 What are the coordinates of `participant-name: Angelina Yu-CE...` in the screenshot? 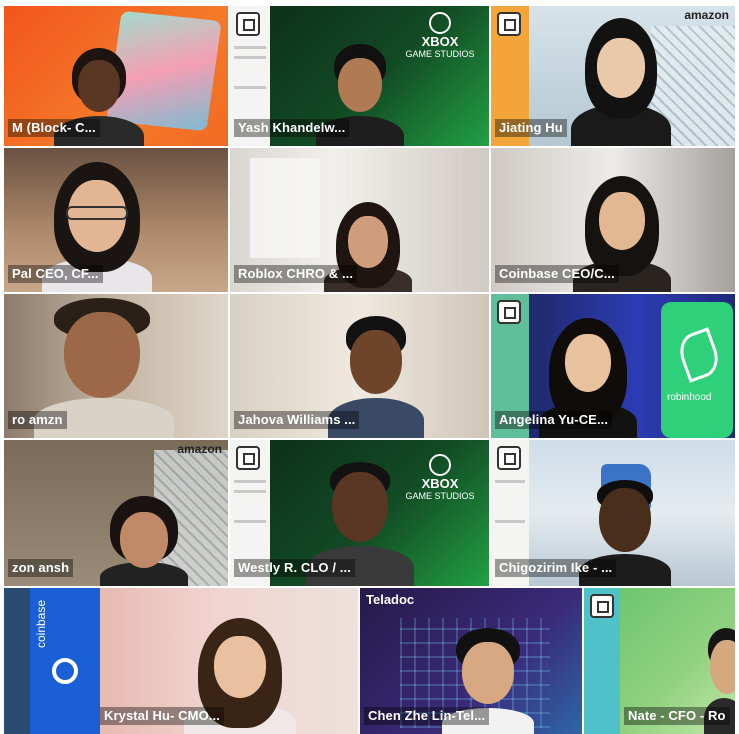 It's located at (554, 420).